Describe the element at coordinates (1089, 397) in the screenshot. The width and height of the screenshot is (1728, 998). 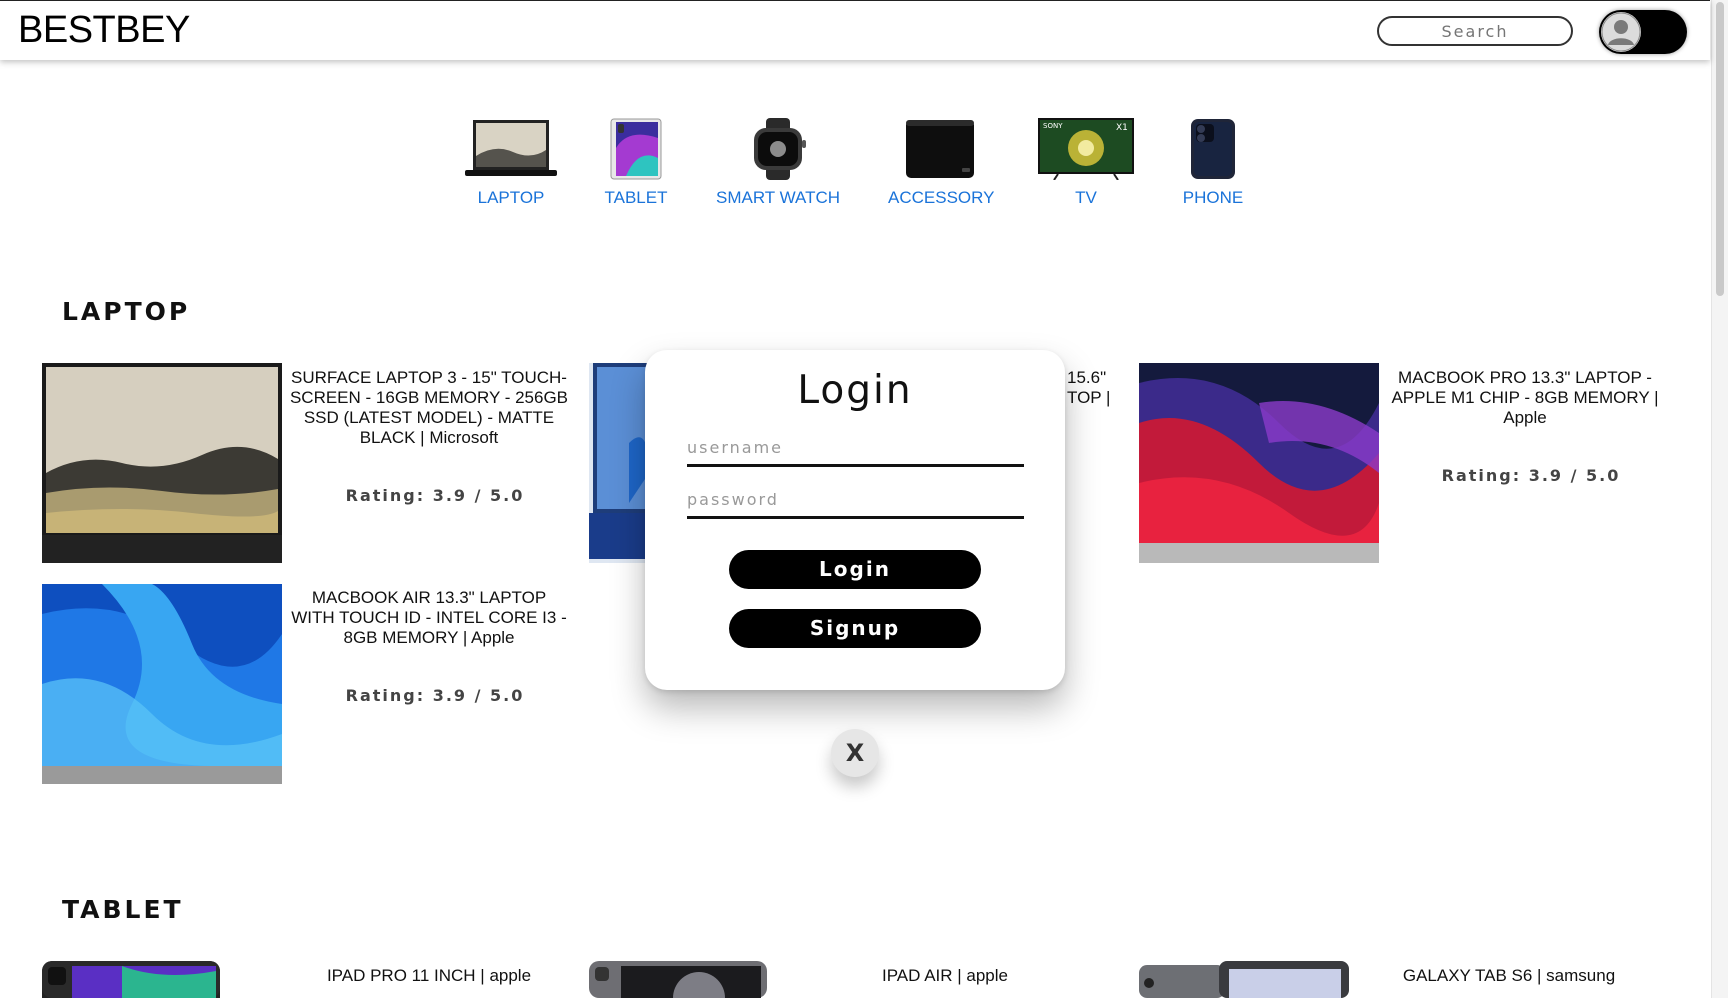
I see `product-name-fragment-line-2: TOP |` at that location.